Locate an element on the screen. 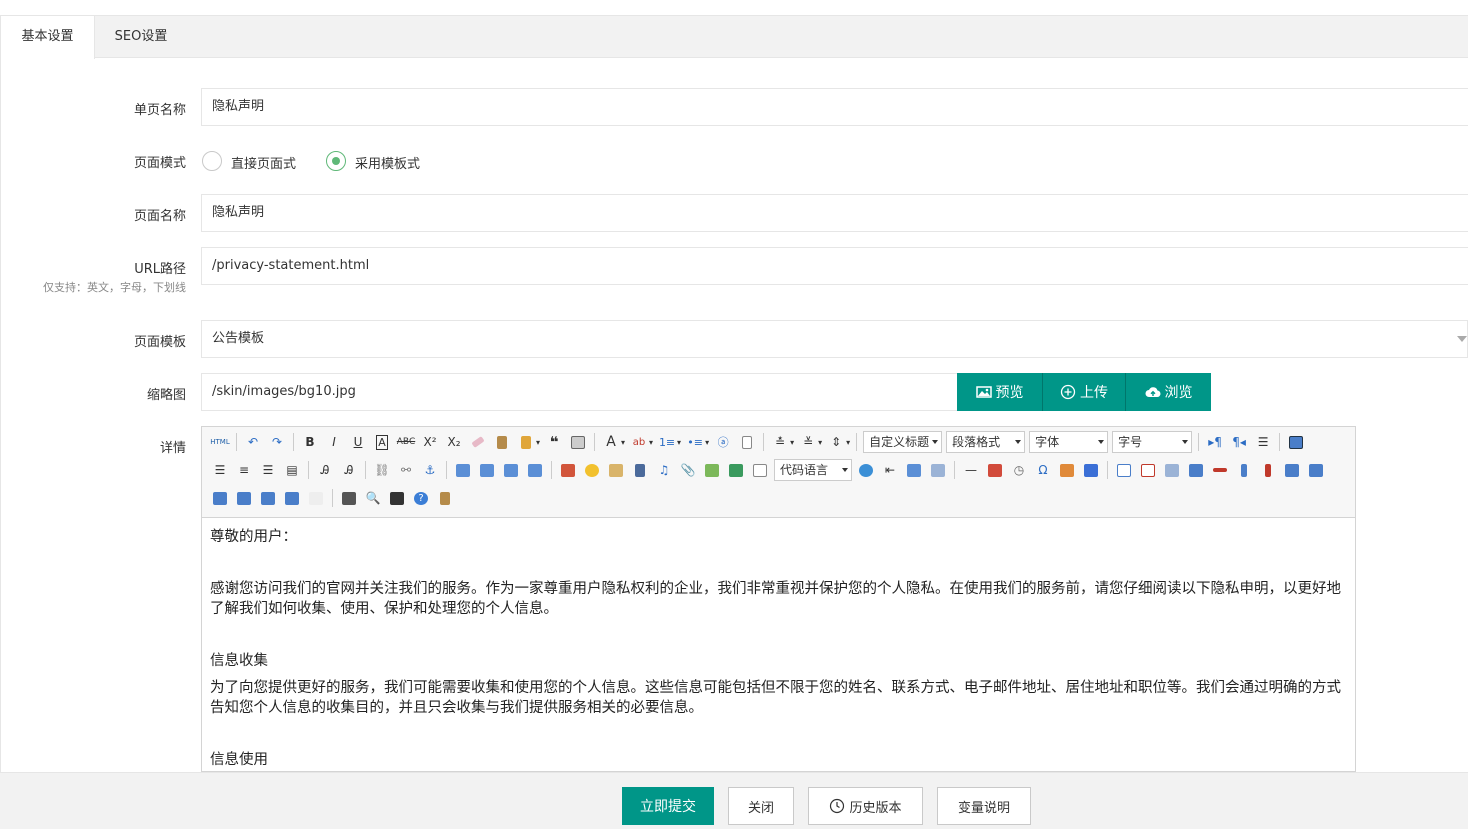 The width and height of the screenshot is (1468, 829). page-name-input: 隐私声明 is located at coordinates (834, 107).